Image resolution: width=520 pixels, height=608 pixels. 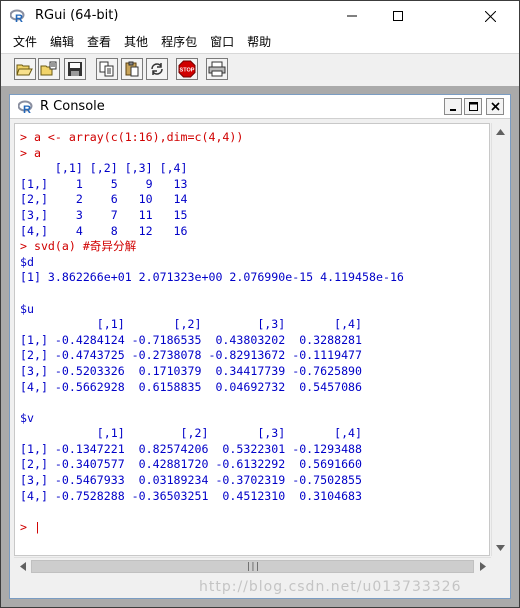 What do you see at coordinates (490, 16) in the screenshot?
I see `close-button` at bounding box center [490, 16].